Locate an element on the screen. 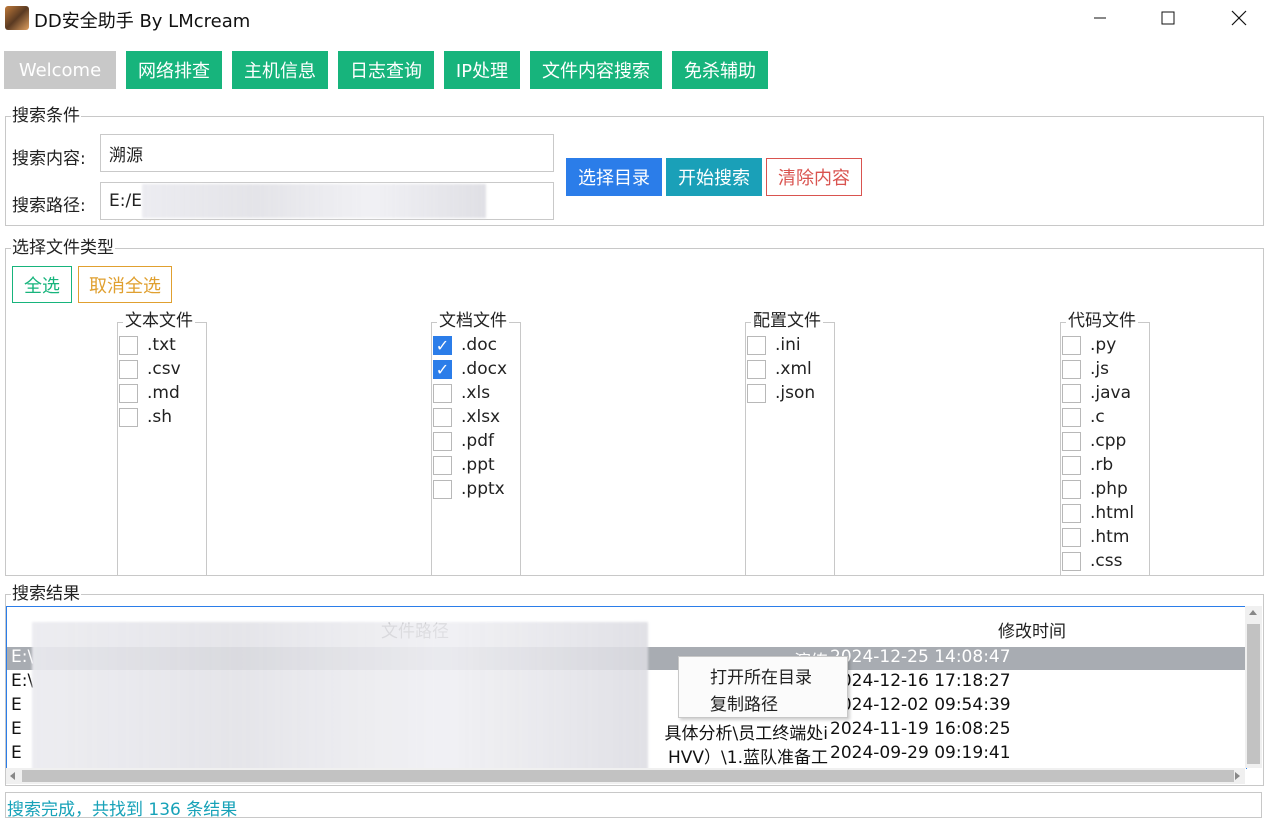  file-extension-label: .htm is located at coordinates (1109, 537).